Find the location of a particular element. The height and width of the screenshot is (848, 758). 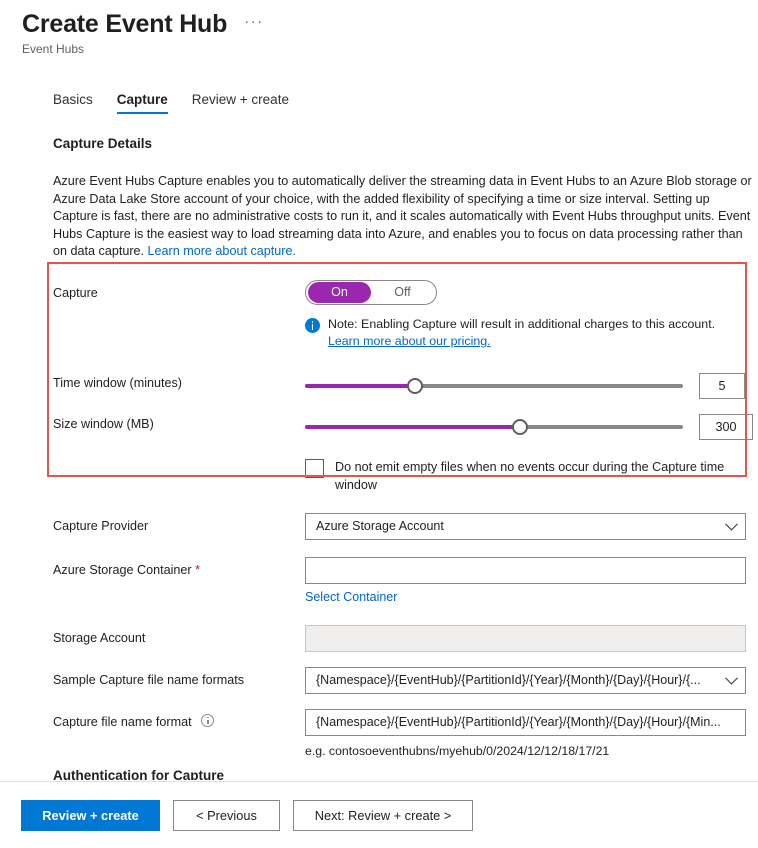

capture-format-label: Capture file name format is located at coordinates (179, 719).